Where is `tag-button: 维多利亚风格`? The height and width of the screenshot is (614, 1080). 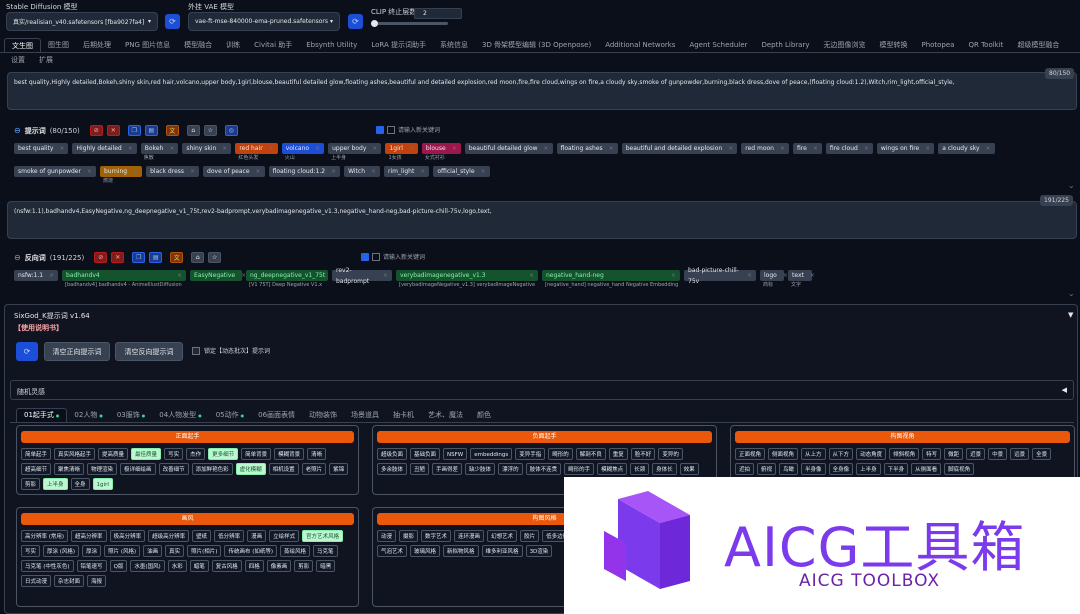
tag-button: 维多利亚风格 is located at coordinates (502, 551).